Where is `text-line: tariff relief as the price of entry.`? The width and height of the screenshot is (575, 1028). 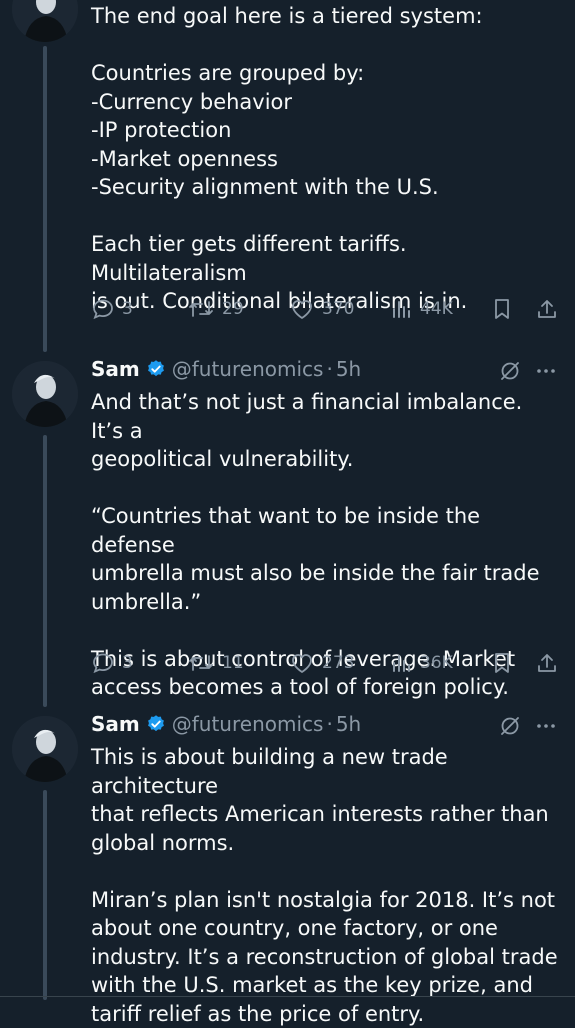 text-line: tariff relief as the price of entry. is located at coordinates (326, 1014).